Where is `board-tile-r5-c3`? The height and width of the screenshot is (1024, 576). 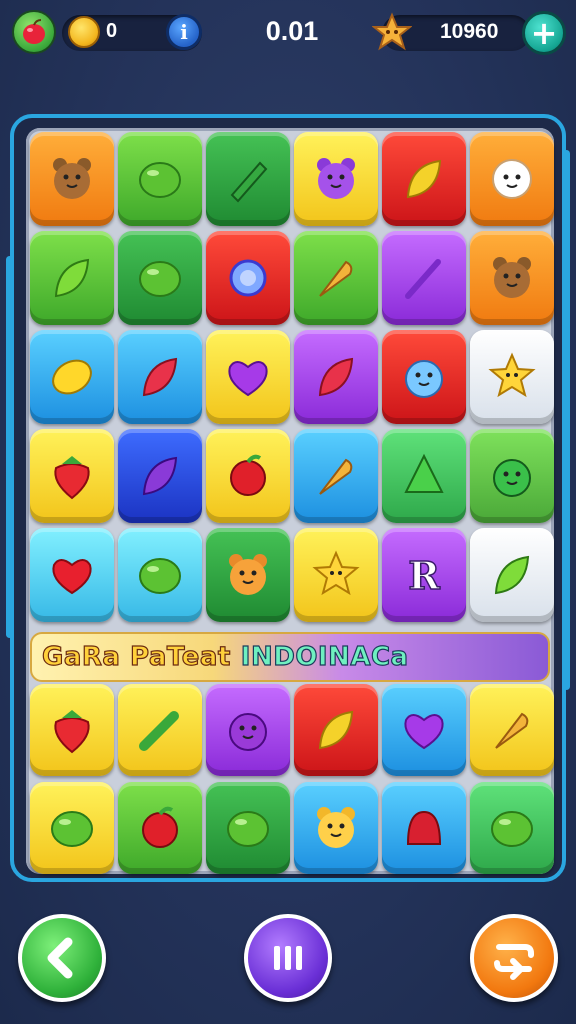 board-tile-r5-c3 is located at coordinates (248, 575).